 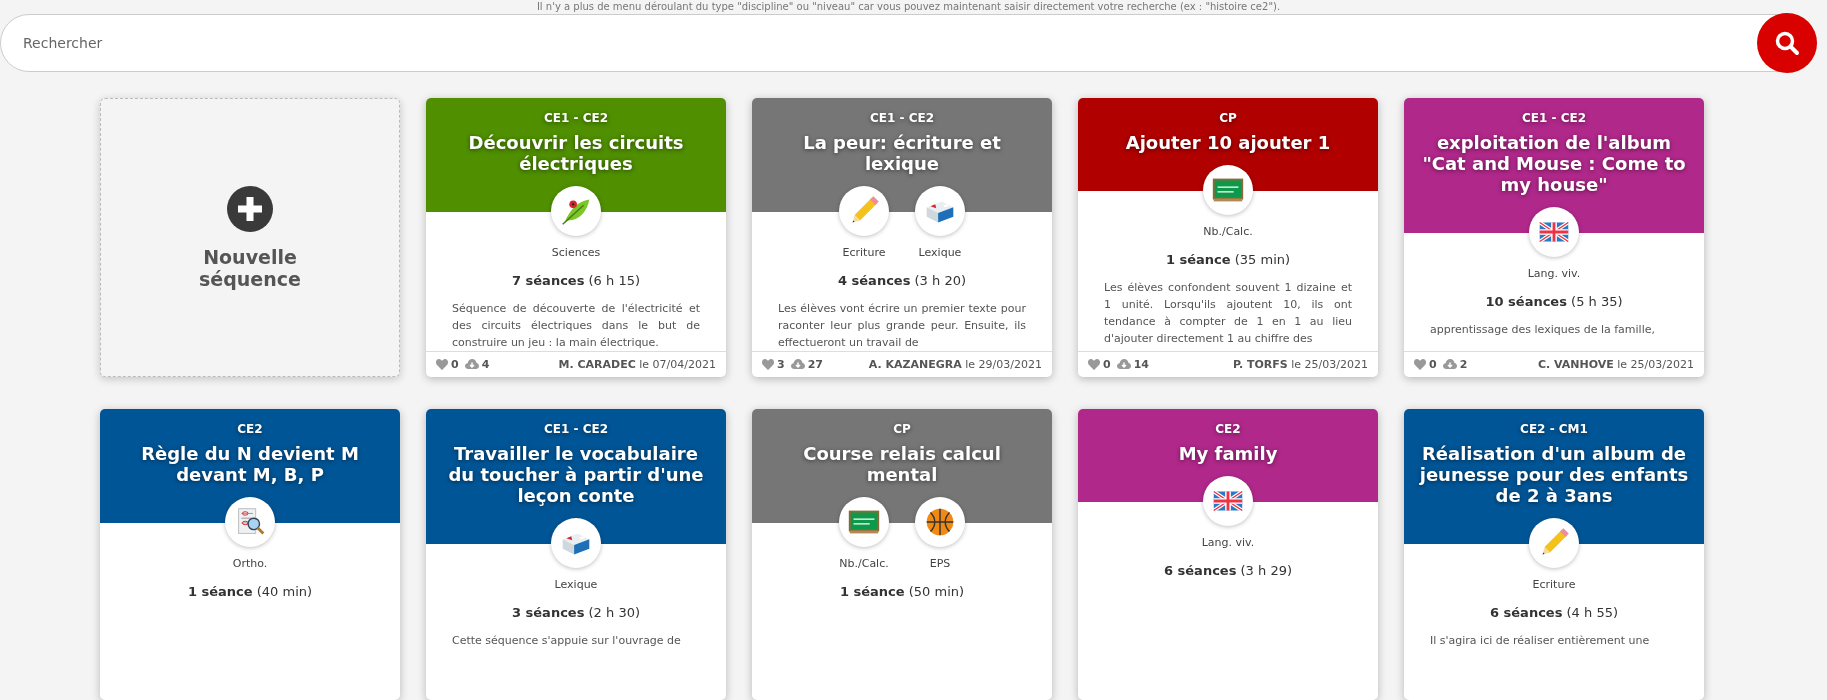 I want to click on author-date: C. VANHOVE le 25/03/2021, so click(x=1615, y=364).